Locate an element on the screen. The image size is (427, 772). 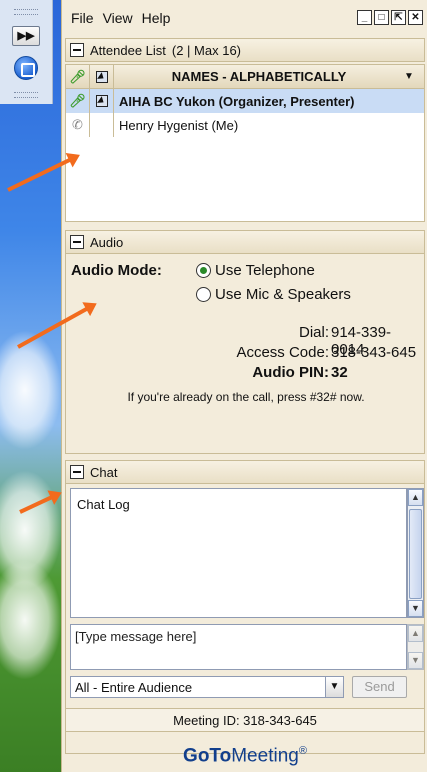
use-telephone-option: Use Telephone is located at coordinates (255, 270).